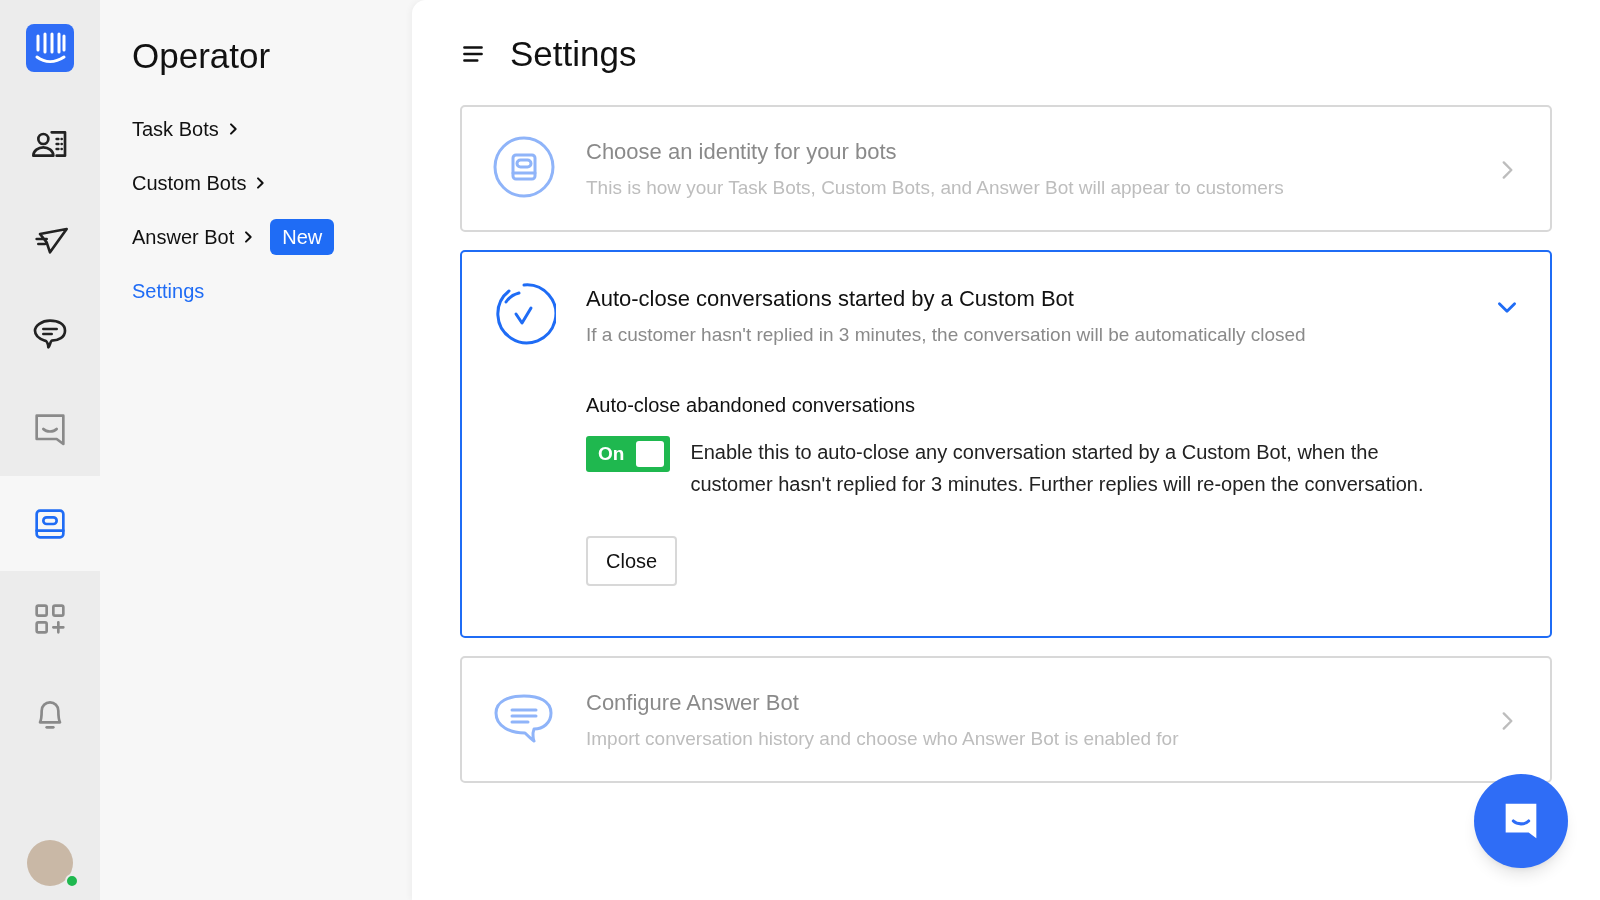 The image size is (1600, 900). Describe the element at coordinates (202, 56) in the screenshot. I see `sidebar-title: Operator` at that location.